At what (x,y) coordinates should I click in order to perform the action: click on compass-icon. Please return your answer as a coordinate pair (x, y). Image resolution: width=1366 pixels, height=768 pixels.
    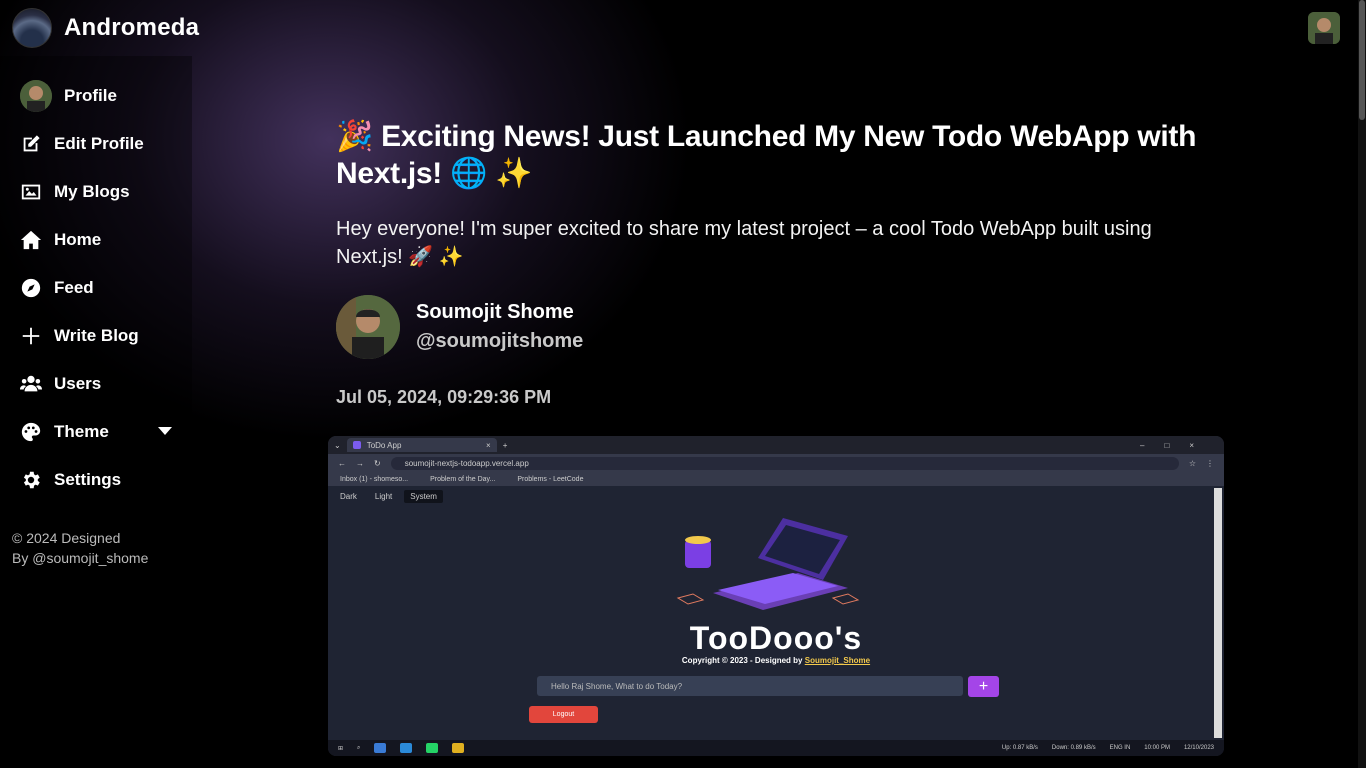
    Looking at the image, I should click on (31, 288).